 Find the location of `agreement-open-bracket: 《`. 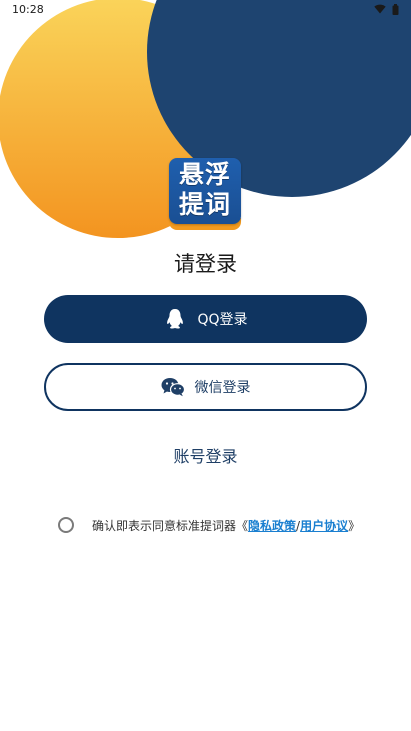

agreement-open-bracket: 《 is located at coordinates (242, 525).